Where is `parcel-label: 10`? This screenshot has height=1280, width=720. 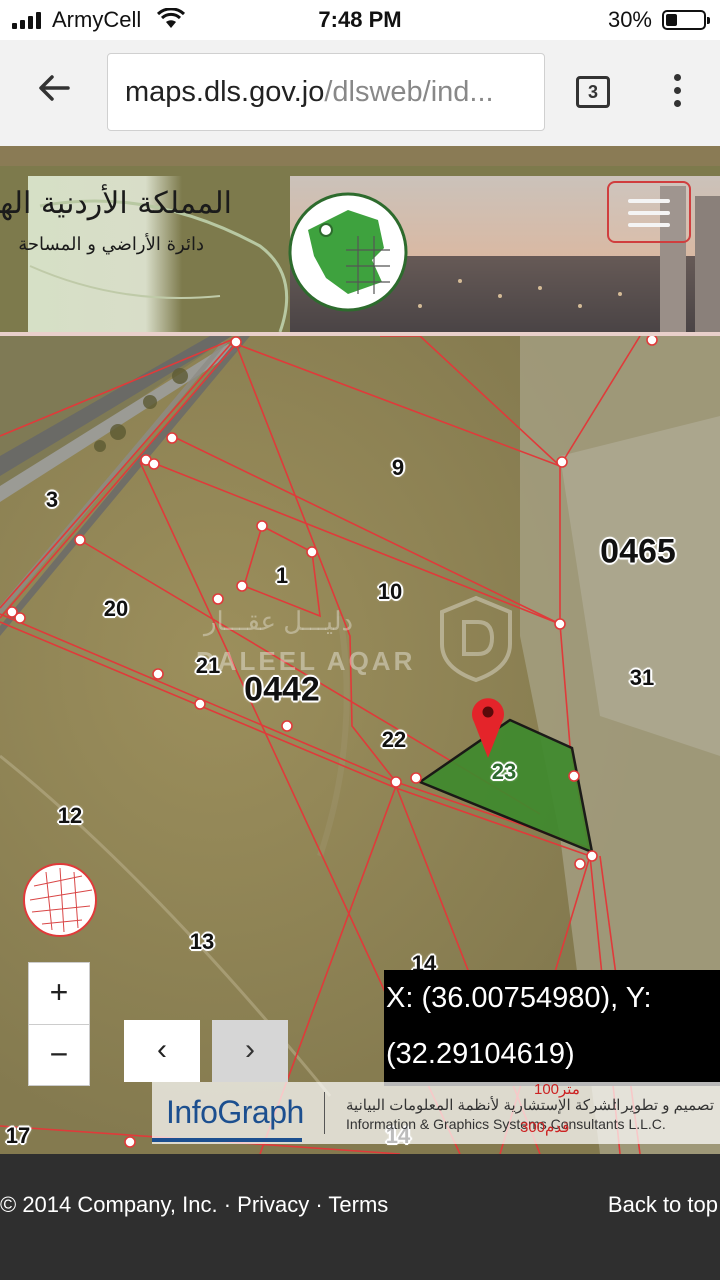 parcel-label: 10 is located at coordinates (390, 591).